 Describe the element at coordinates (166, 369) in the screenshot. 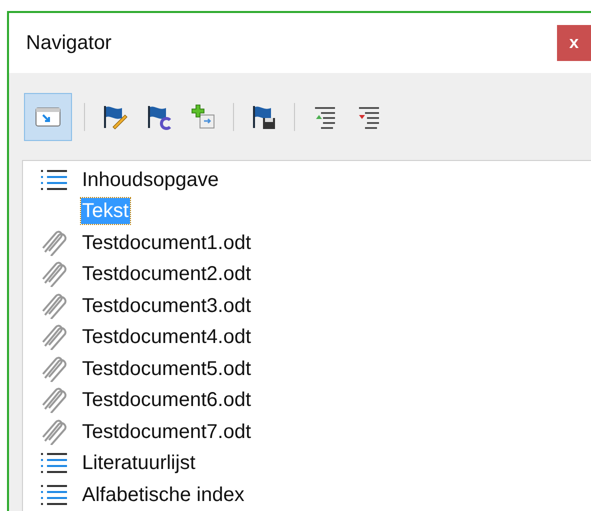

I see `tree-item: Testdocument5.odt` at that location.